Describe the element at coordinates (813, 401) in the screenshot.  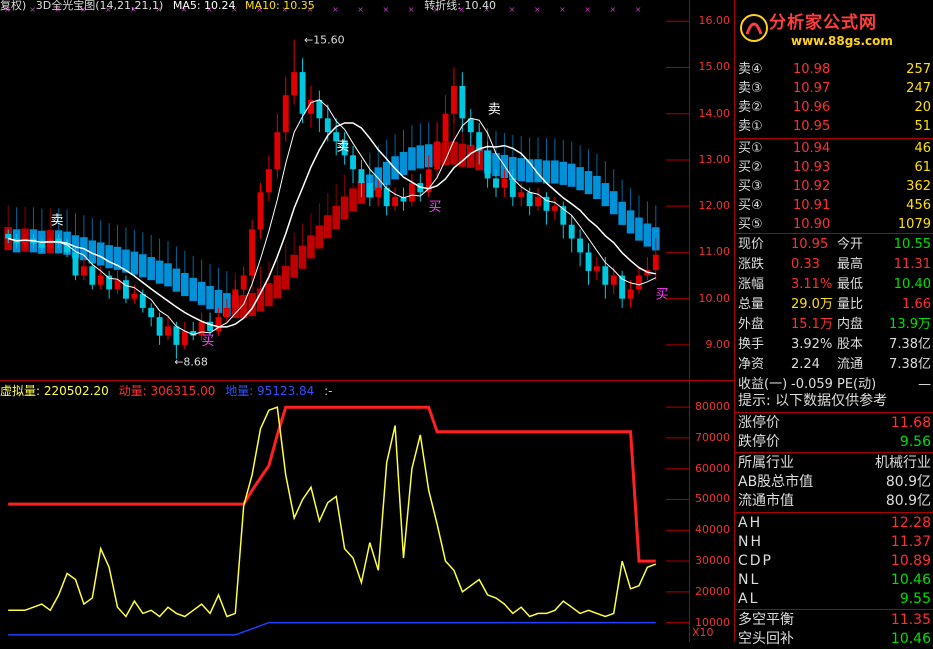
I see `info-tip: 提示: 以下数据仅供参考` at that location.